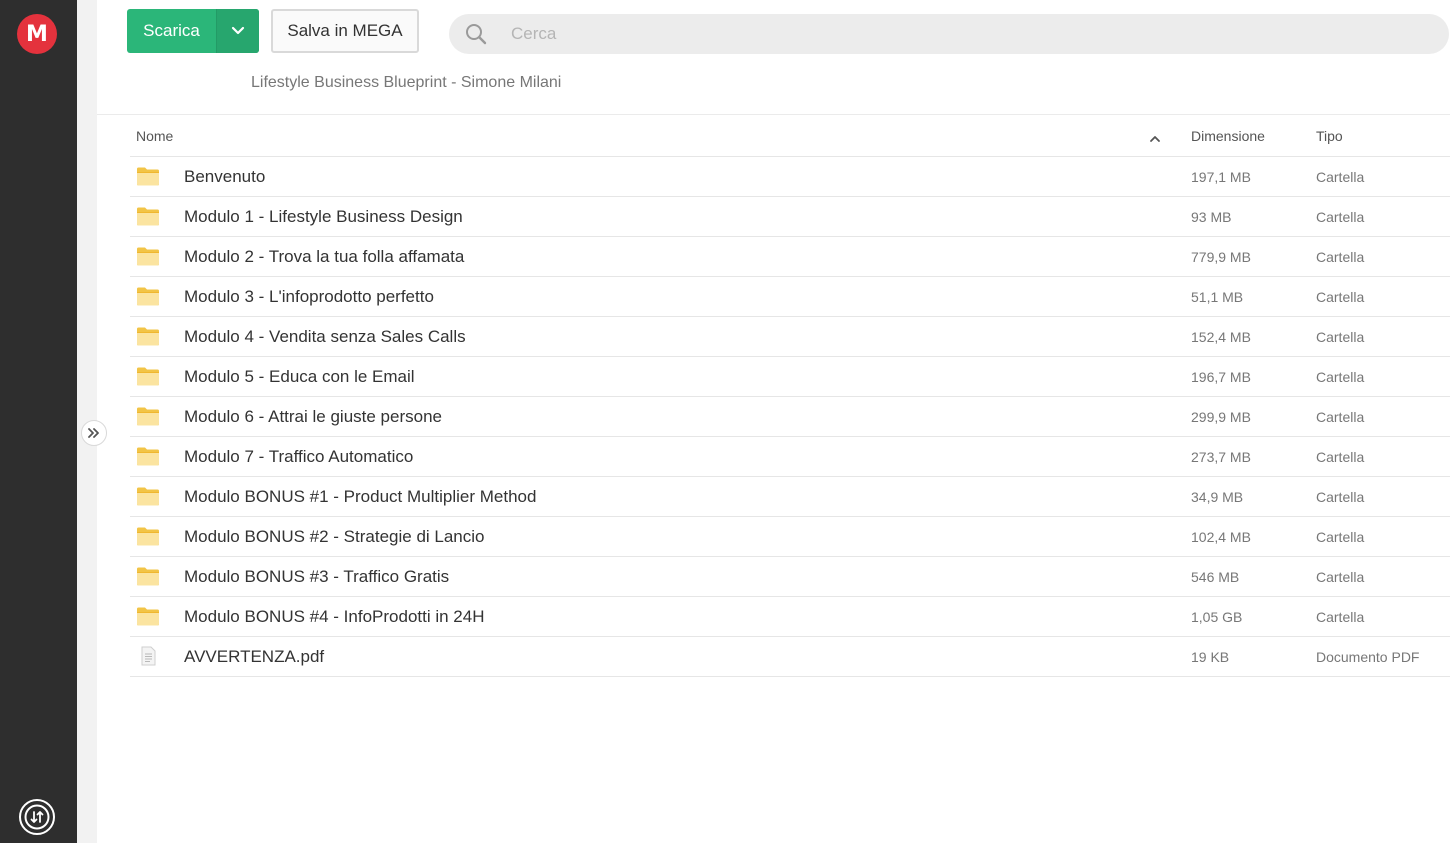 The height and width of the screenshot is (843, 1450). I want to click on pdf-file-icon, so click(148, 656).